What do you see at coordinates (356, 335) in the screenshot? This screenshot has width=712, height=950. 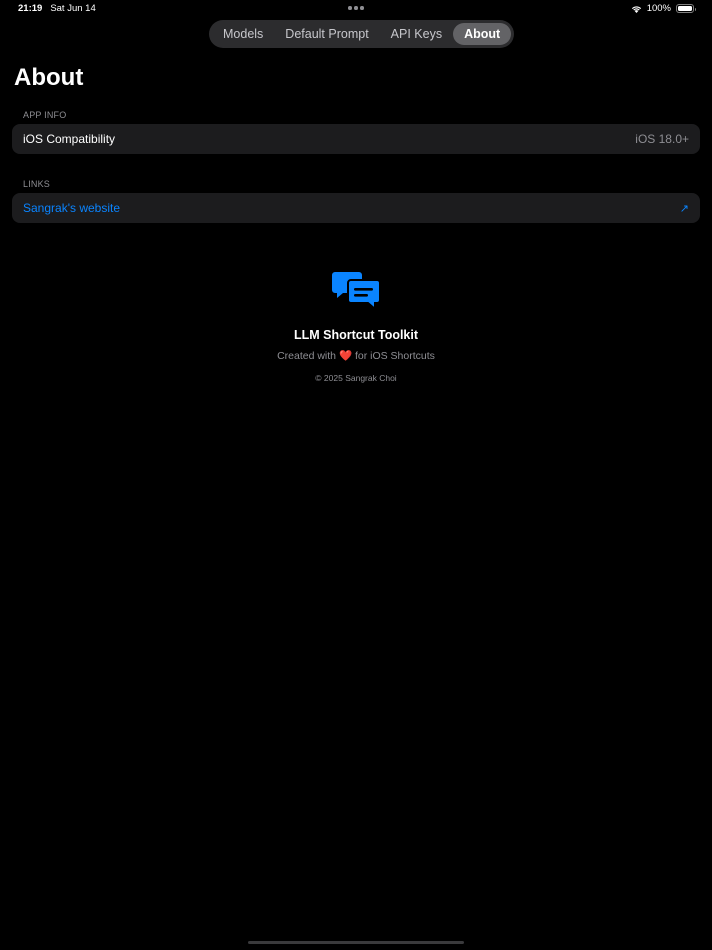 I see `app-name: LLM Shortcut Toolkit` at bounding box center [356, 335].